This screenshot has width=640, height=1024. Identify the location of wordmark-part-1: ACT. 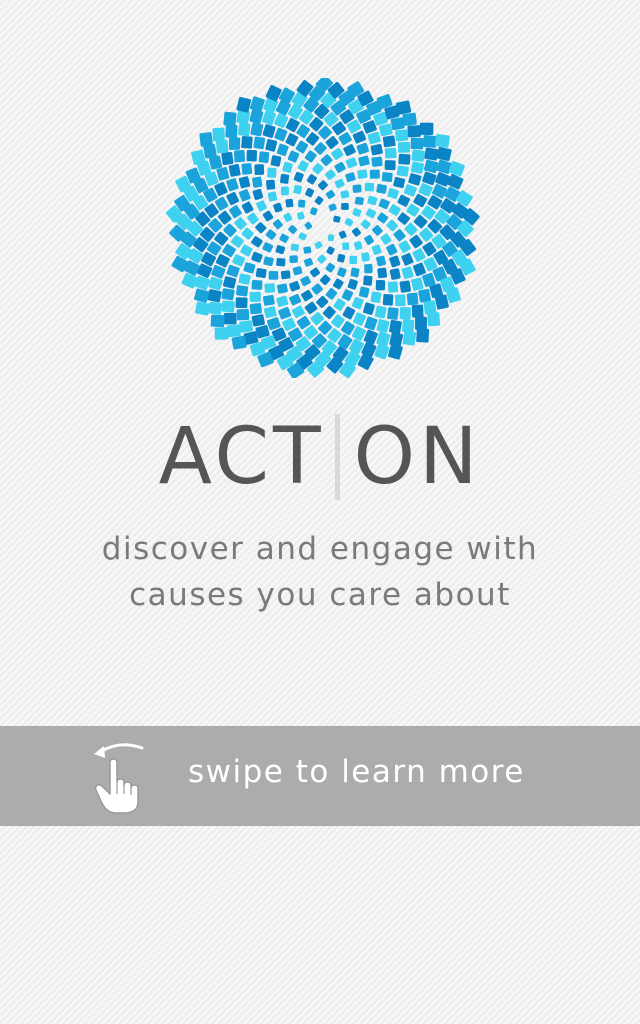
(241, 457).